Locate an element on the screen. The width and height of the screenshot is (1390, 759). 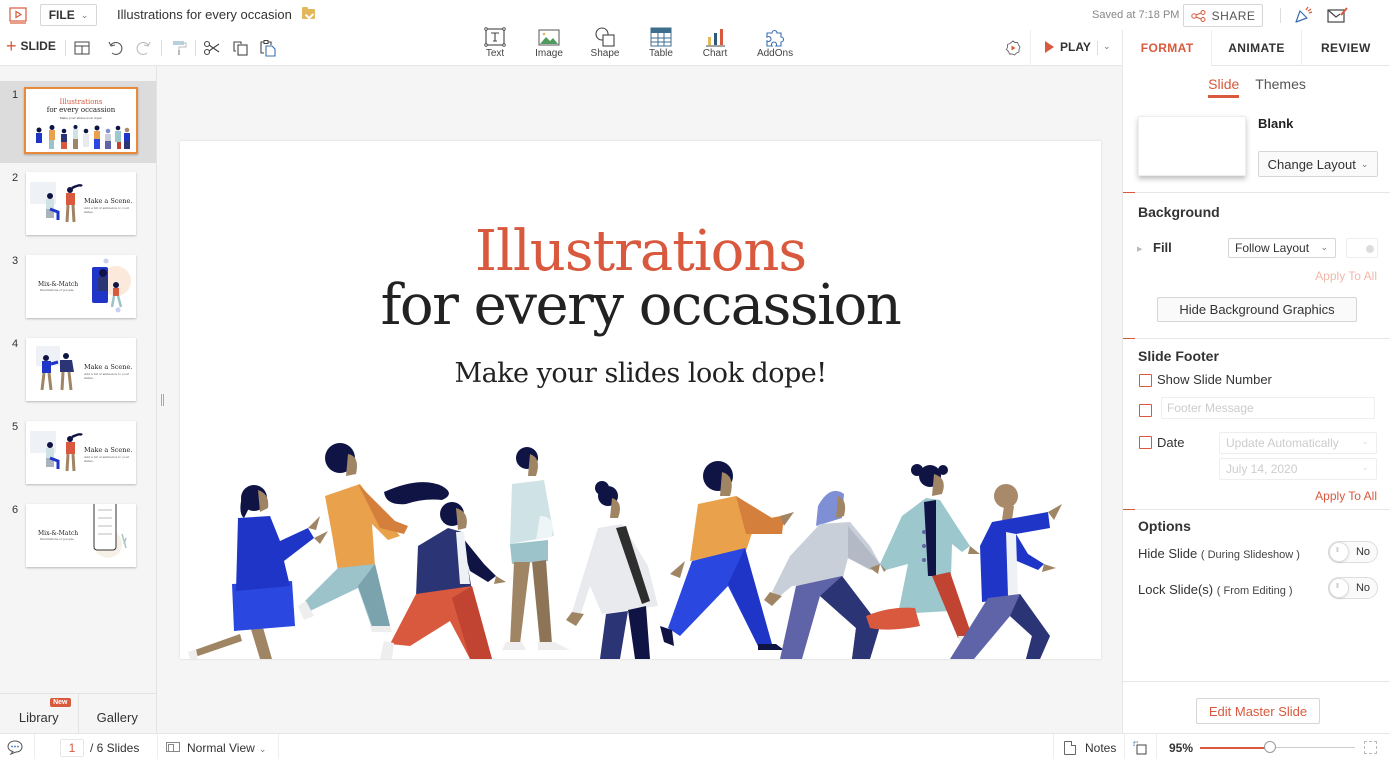
chat-icon is located at coordinates (15, 747).